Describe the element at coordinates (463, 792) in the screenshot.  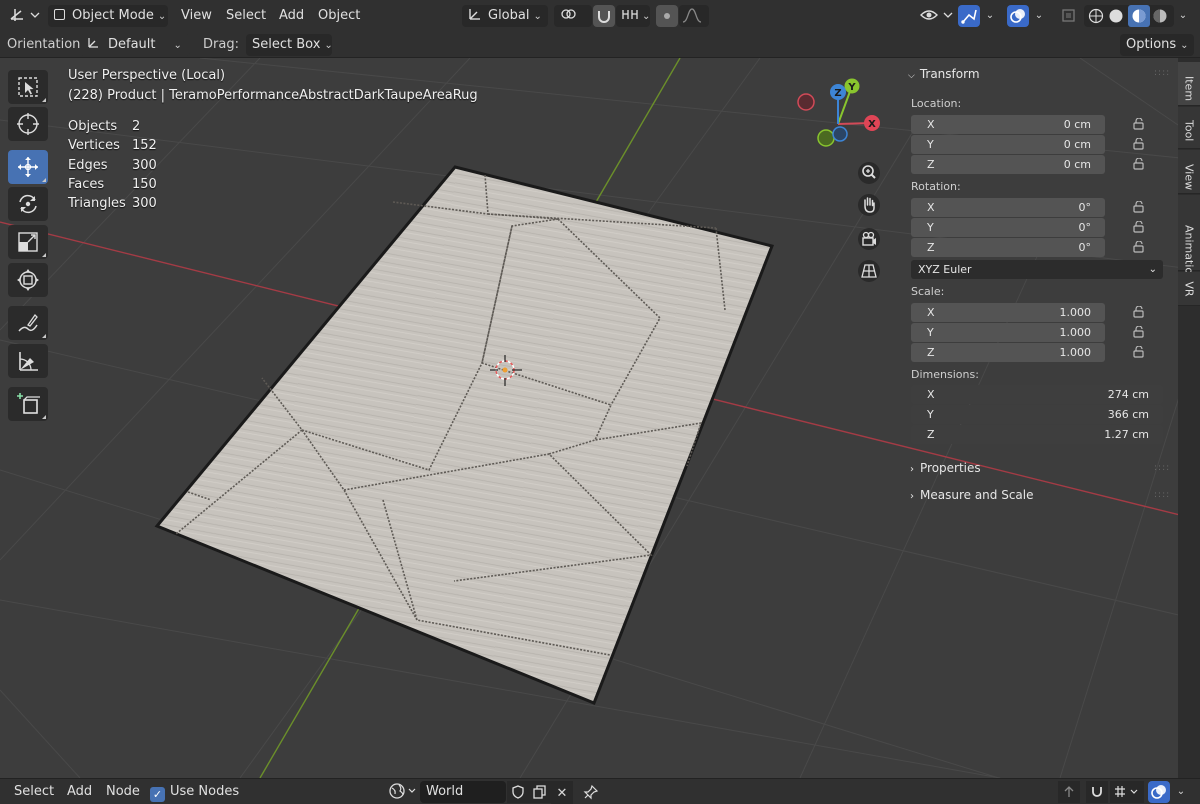
I see `world-name-field: World` at that location.